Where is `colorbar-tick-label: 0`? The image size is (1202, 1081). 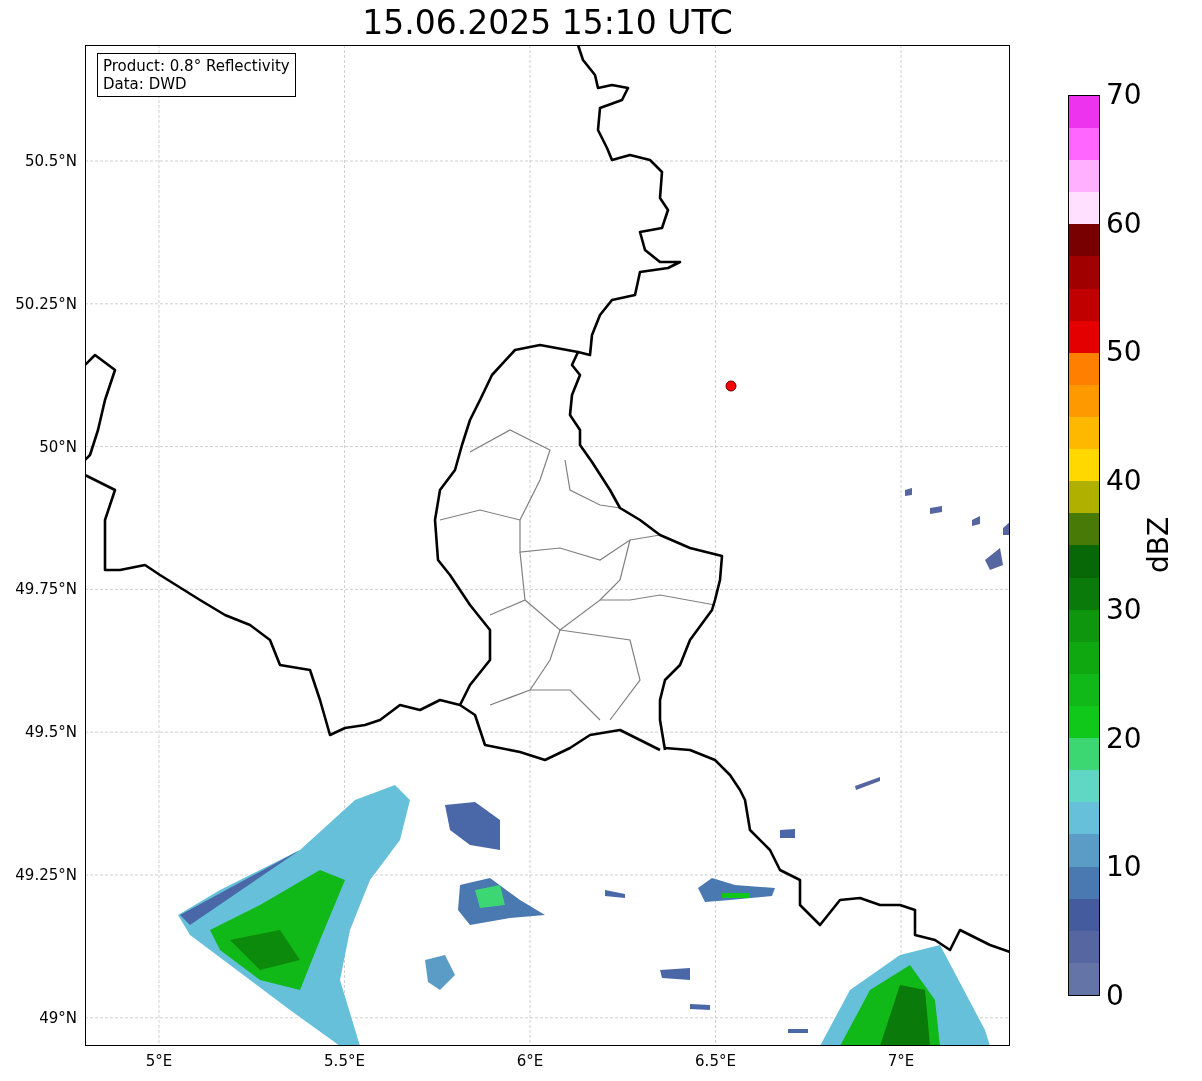 colorbar-tick-label: 0 is located at coordinates (1115, 996).